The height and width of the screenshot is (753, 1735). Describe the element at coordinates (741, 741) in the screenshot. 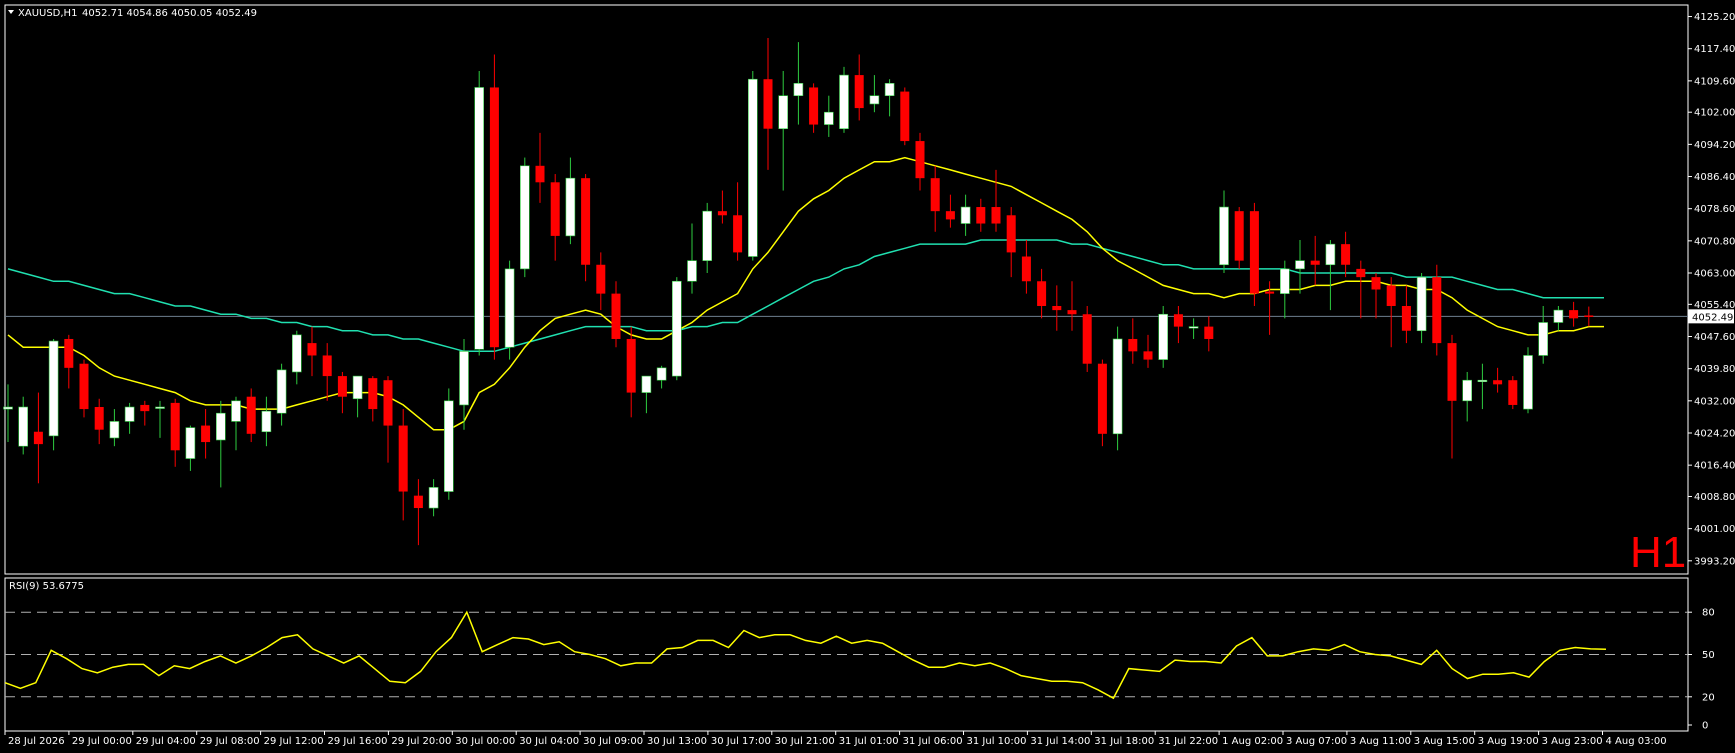

I see `time-tick-label: 30 Jul 17:00` at that location.